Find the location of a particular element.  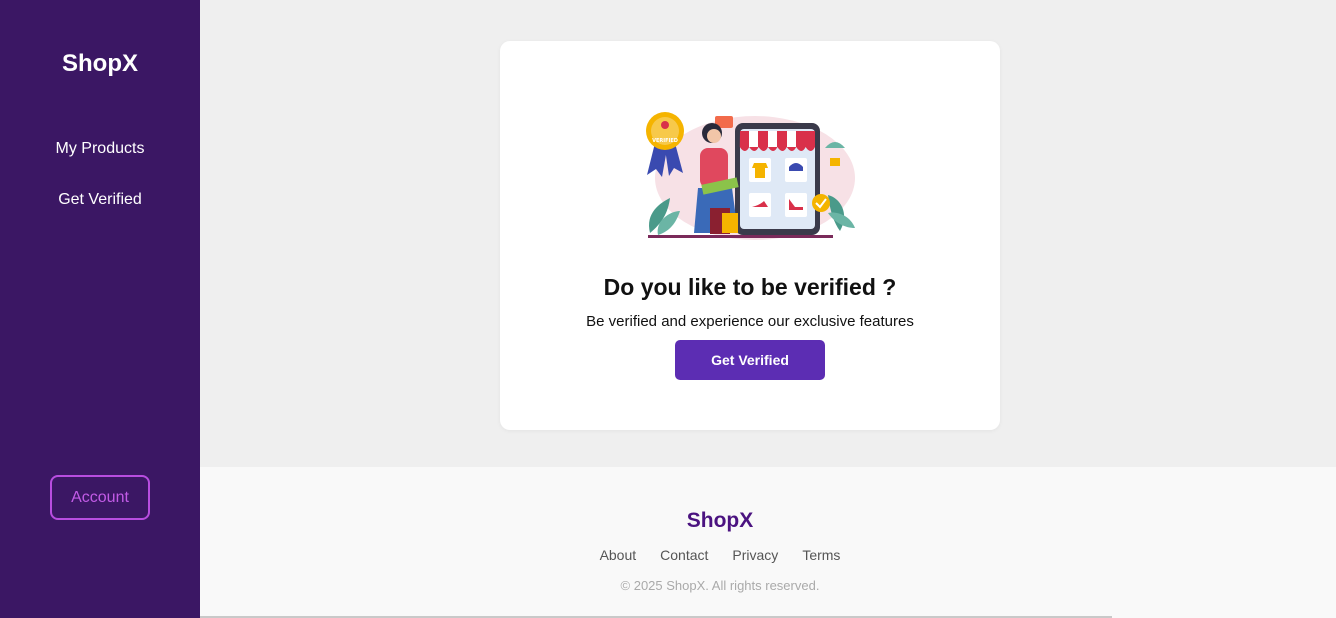

verified-badge-text: VERIFIED is located at coordinates (665, 141).